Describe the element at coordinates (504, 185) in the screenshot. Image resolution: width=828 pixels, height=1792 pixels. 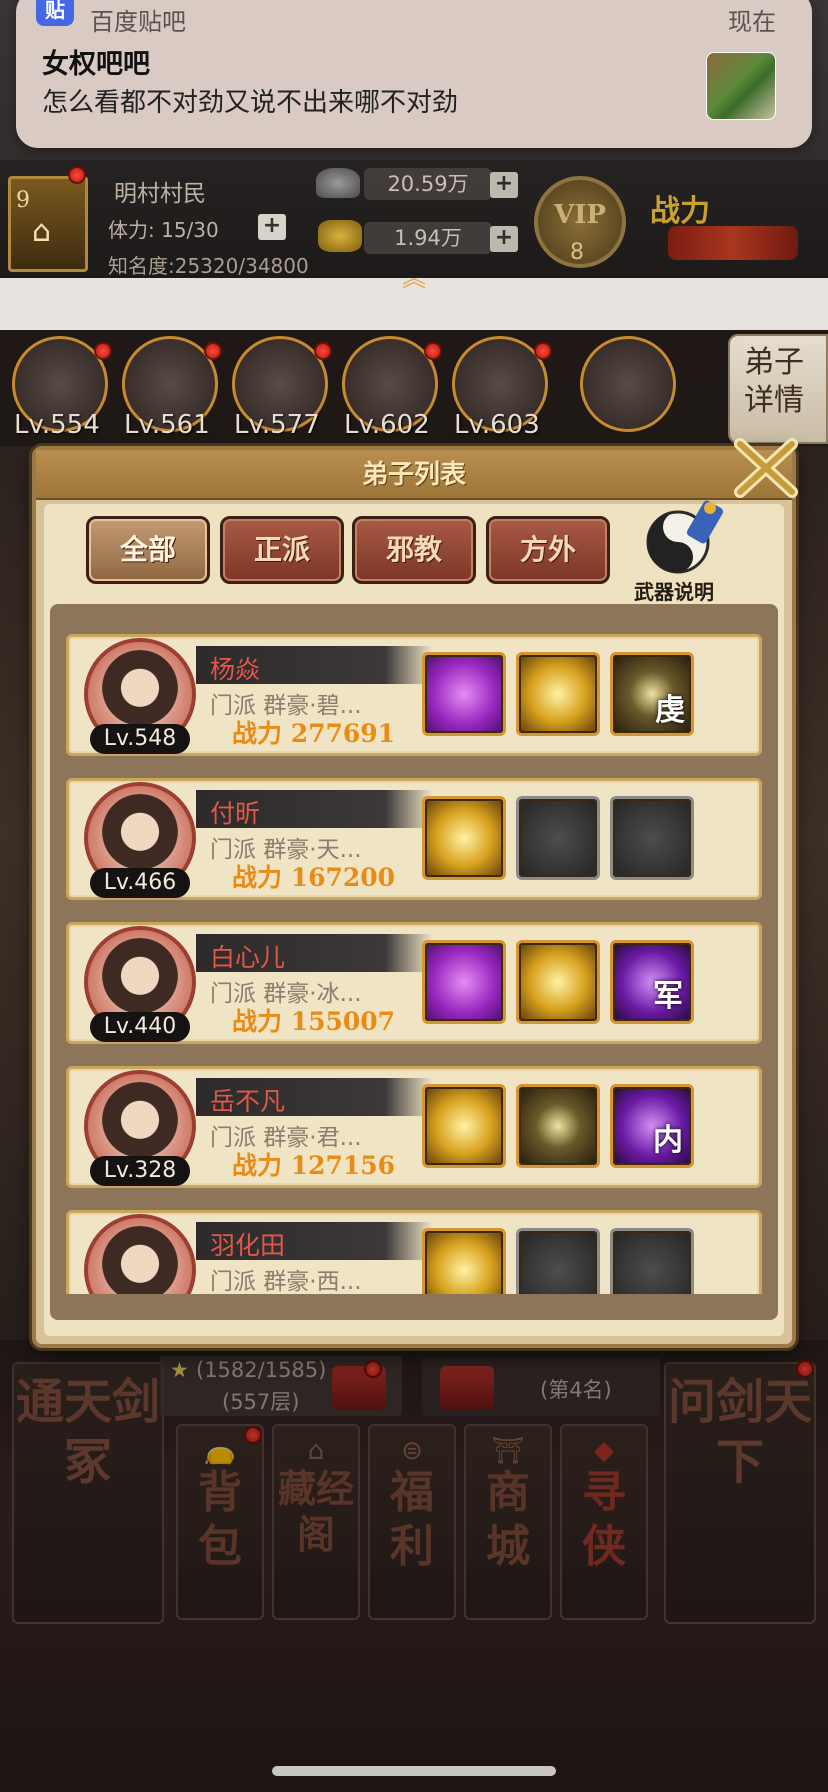
I see `add-silver-button: +` at that location.